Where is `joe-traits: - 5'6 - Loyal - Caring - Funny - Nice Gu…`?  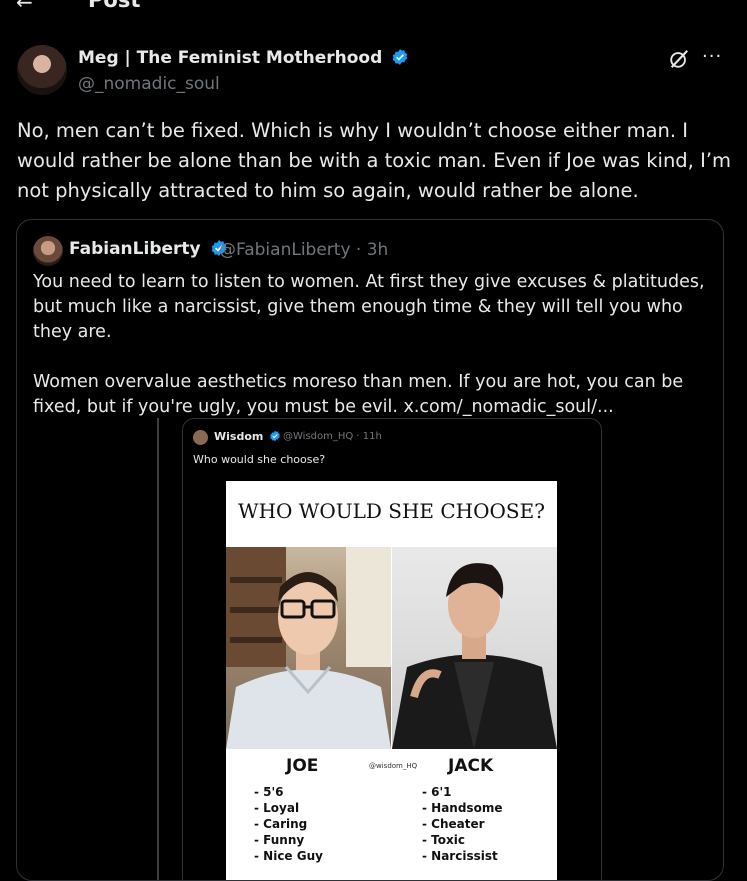
joe-traits: - 5'6 - Loyal - Caring - Funny - Nice Gu… is located at coordinates (288, 824).